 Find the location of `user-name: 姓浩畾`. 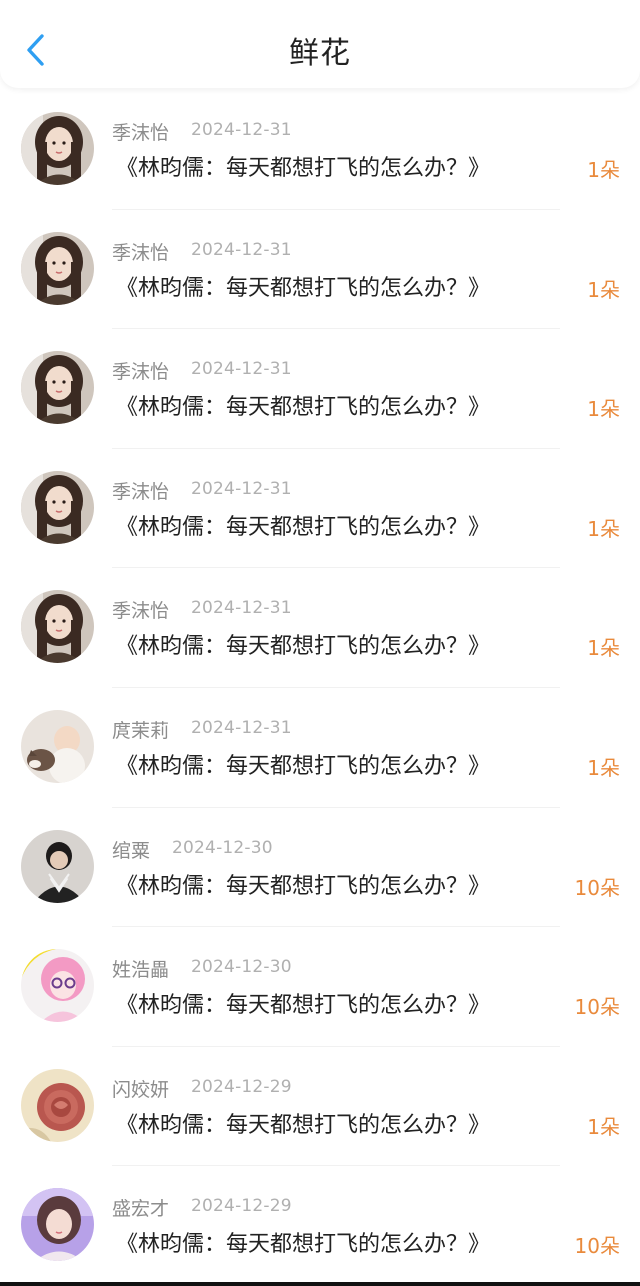

user-name: 姓浩畾 is located at coordinates (141, 970).